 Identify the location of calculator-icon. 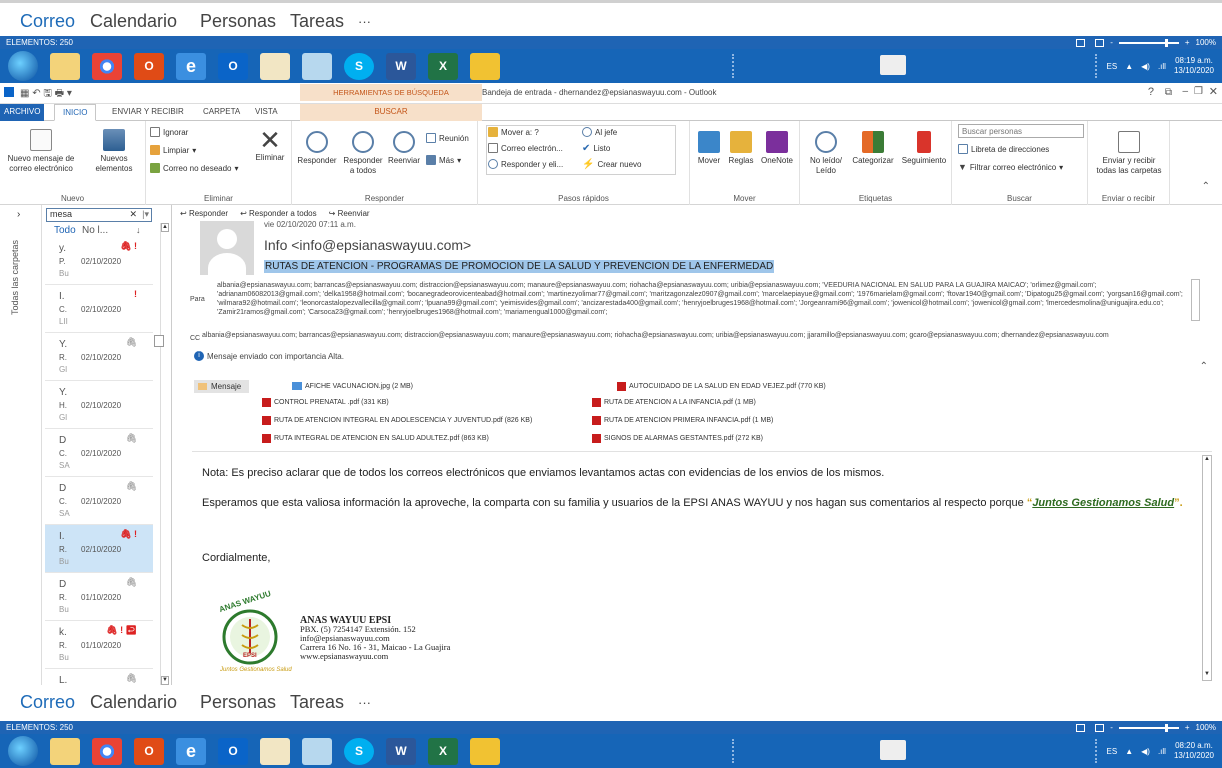
(317, 66).